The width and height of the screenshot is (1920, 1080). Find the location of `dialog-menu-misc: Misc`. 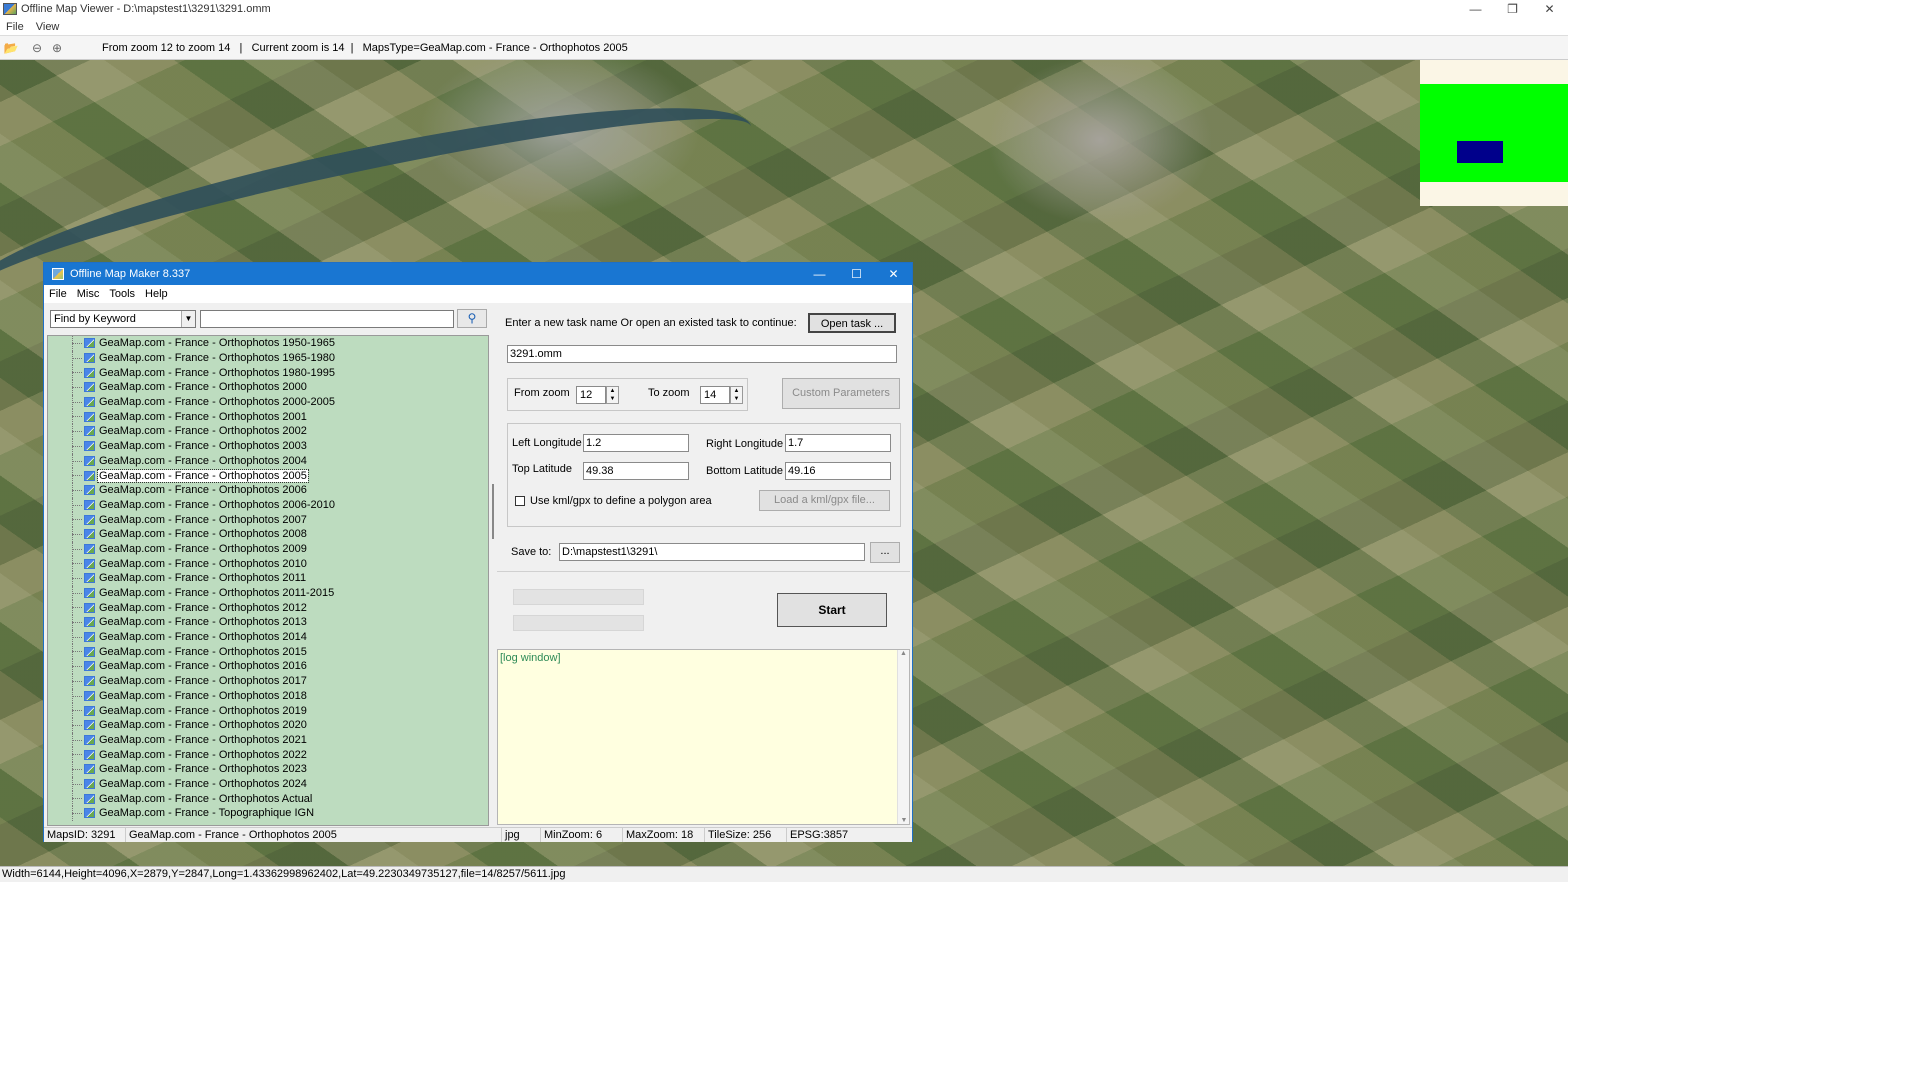

dialog-menu-misc: Misc is located at coordinates (88, 294).